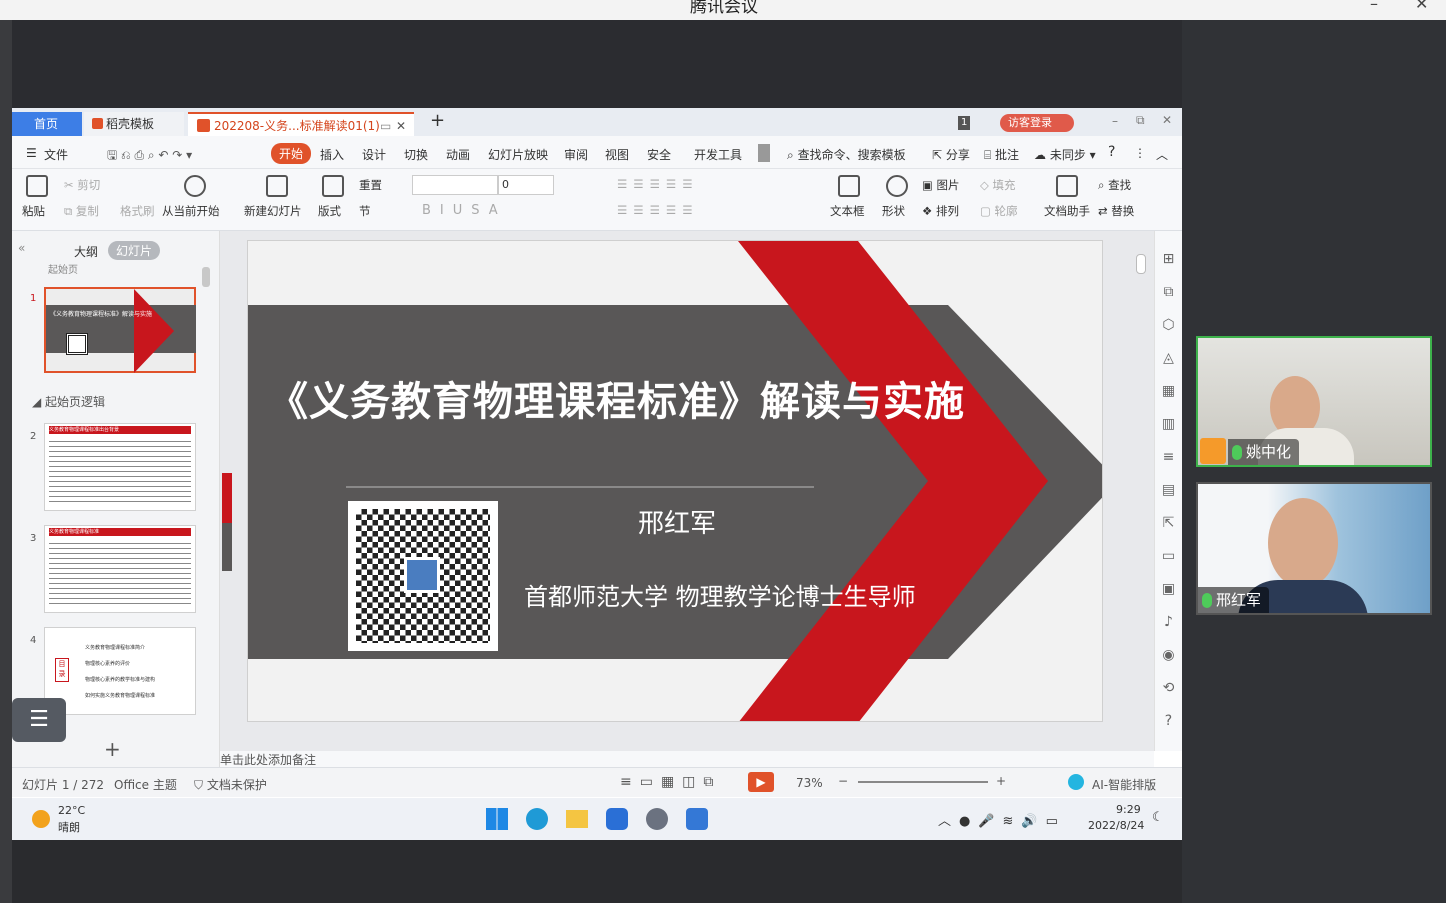 The height and width of the screenshot is (903, 1446). I want to click on window-min-icon: –, so click(1115, 121).